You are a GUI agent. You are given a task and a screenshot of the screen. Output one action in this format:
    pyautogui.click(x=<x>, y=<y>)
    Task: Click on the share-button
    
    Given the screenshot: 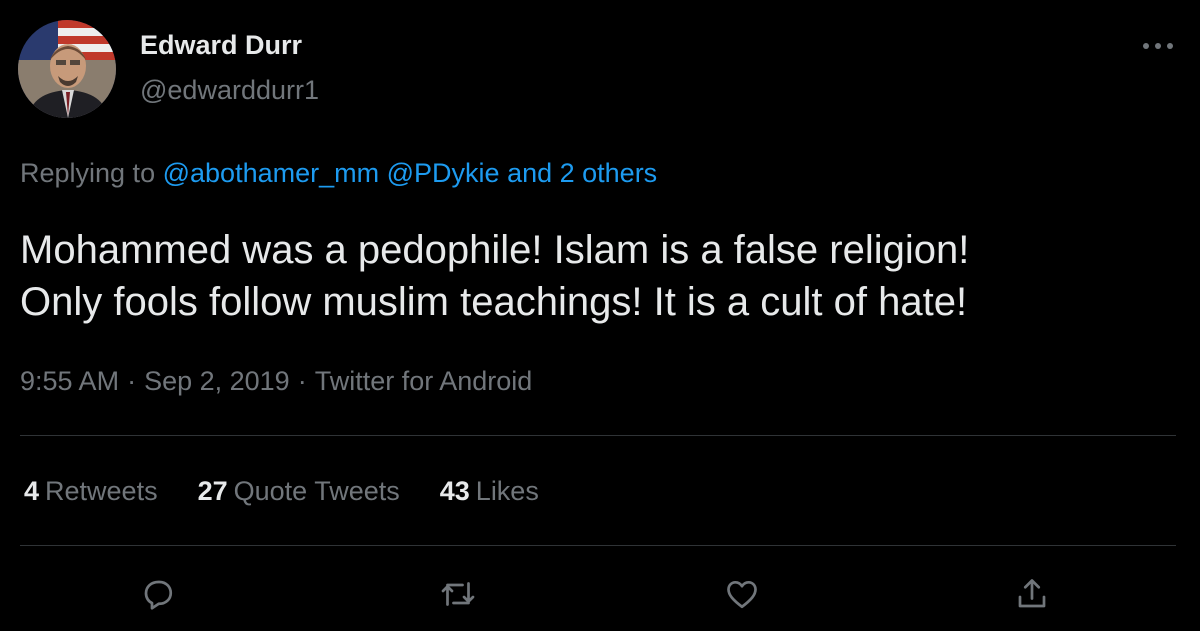 What is the action you would take?
    pyautogui.click(x=1032, y=594)
    